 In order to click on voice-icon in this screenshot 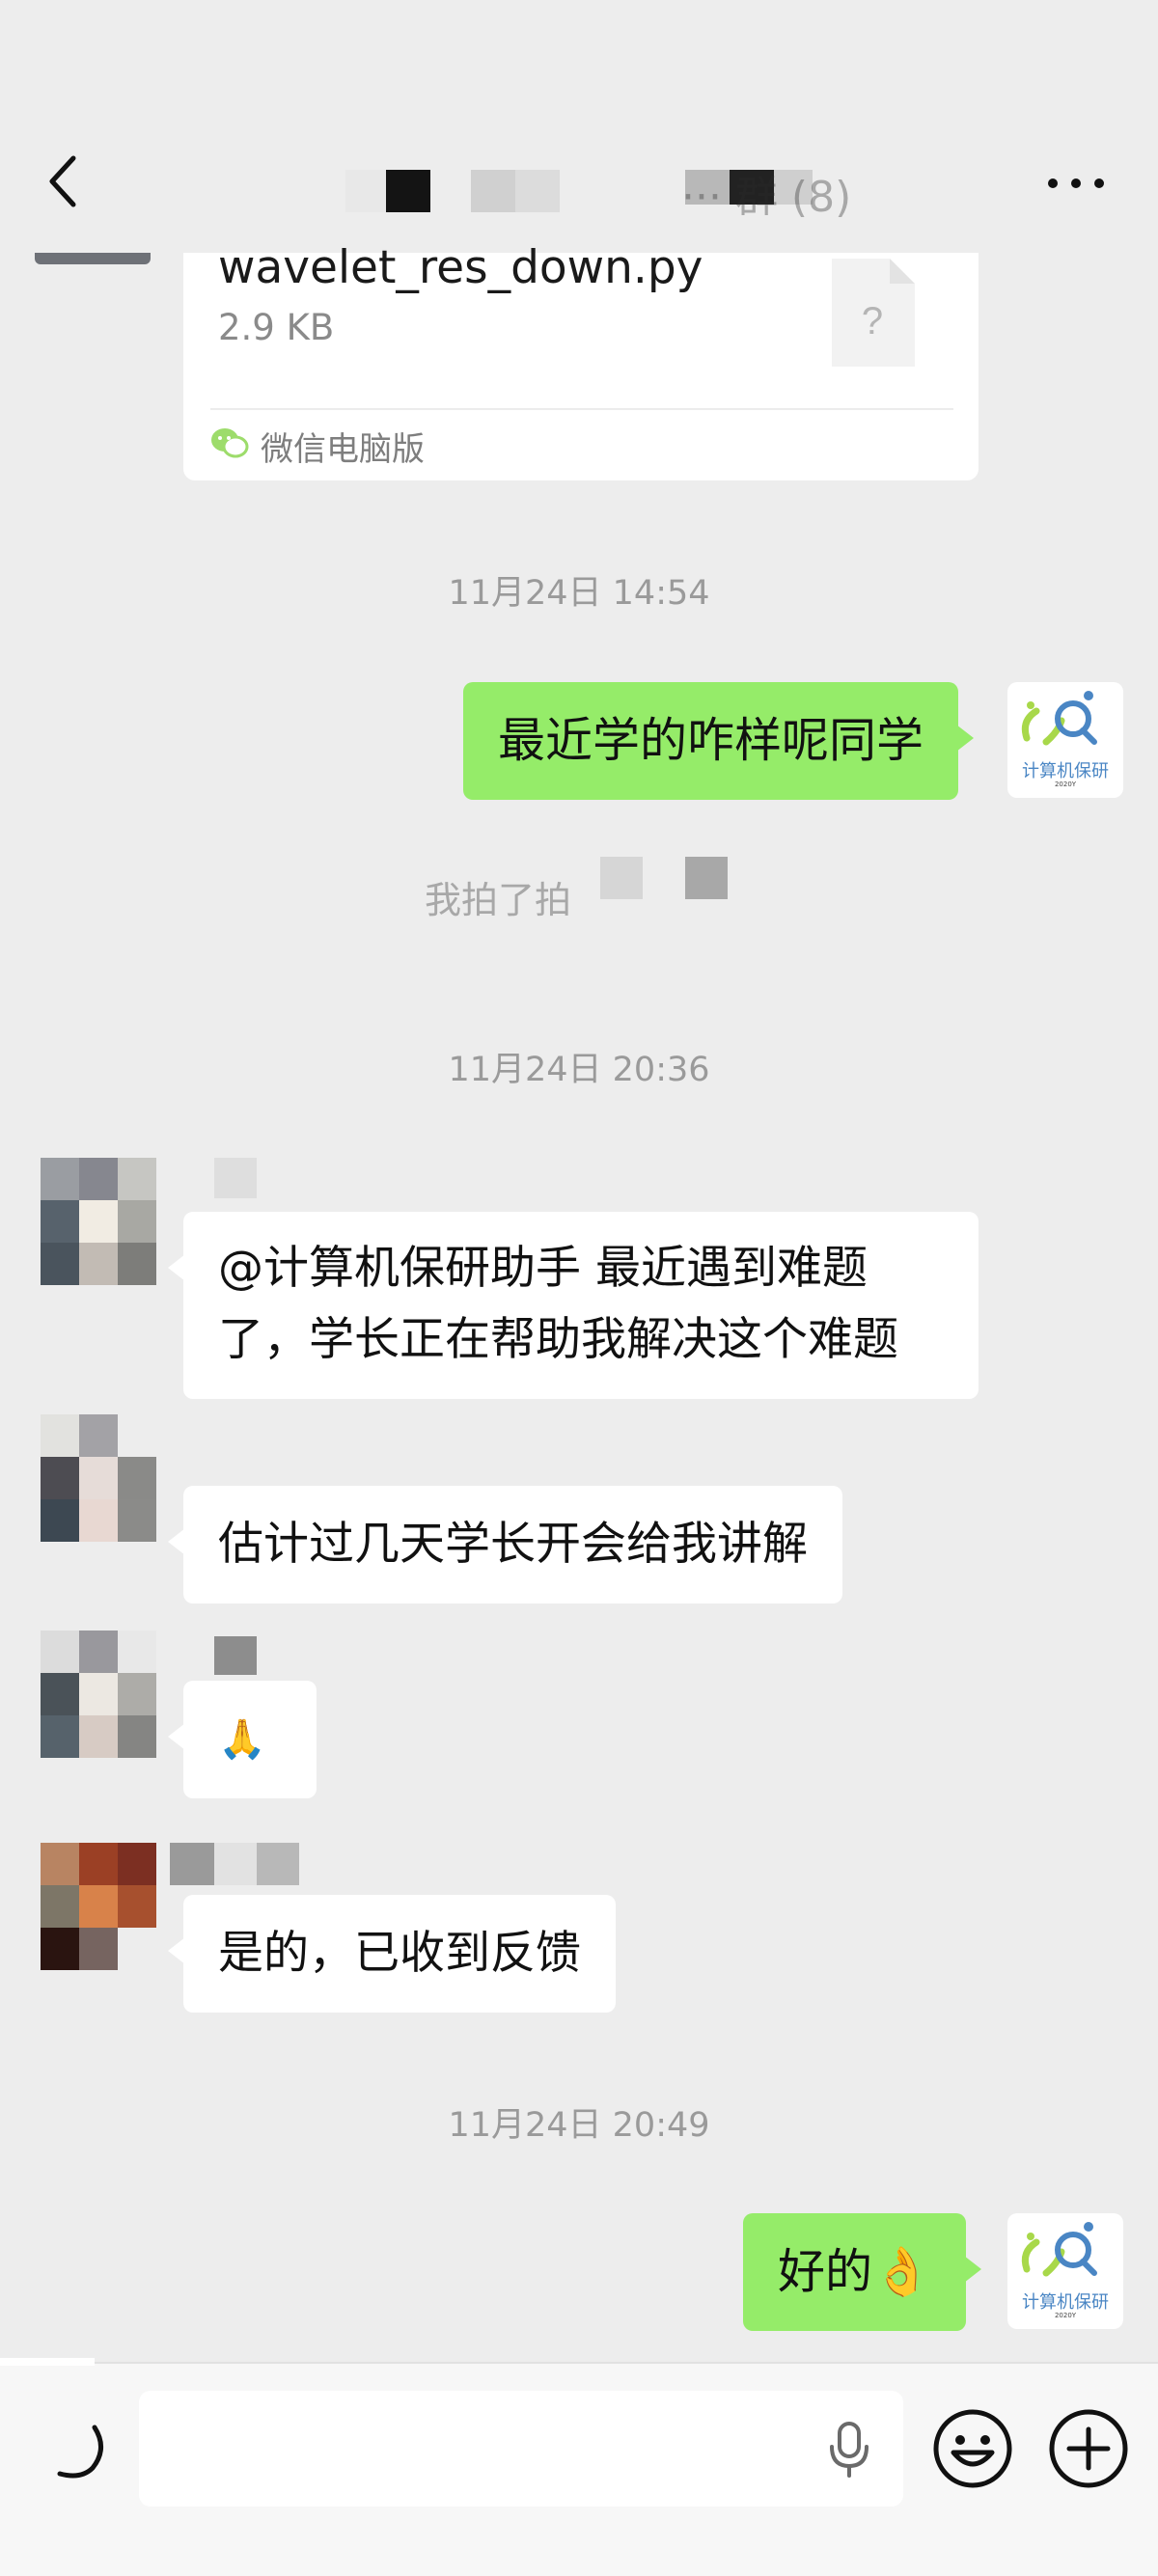, I will do `click(80, 2452)`.